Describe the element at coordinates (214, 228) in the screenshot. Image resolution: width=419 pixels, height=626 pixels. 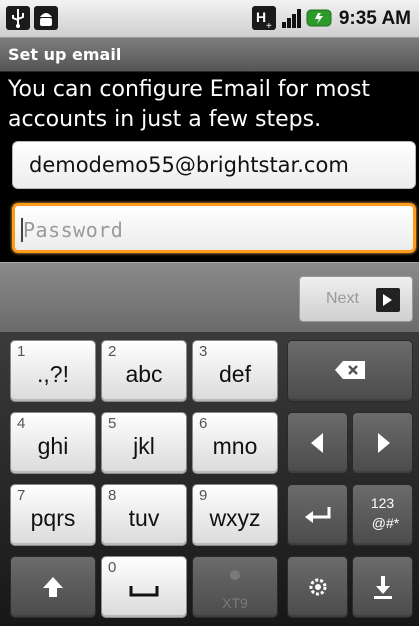
I see `password-field: Password` at that location.